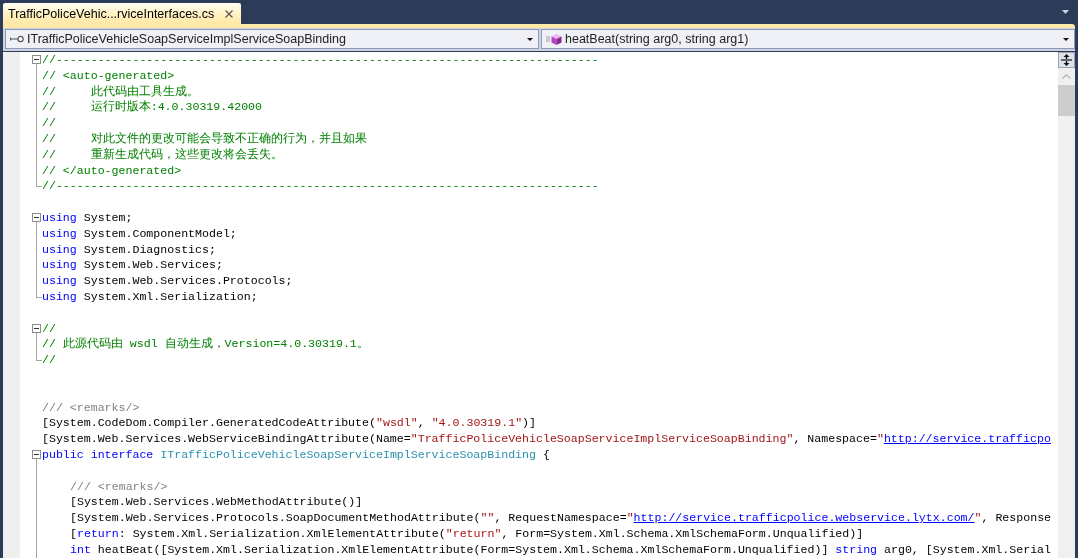 The image size is (1078, 558). What do you see at coordinates (17, 39) in the screenshot?
I see `lollipop-icon` at bounding box center [17, 39].